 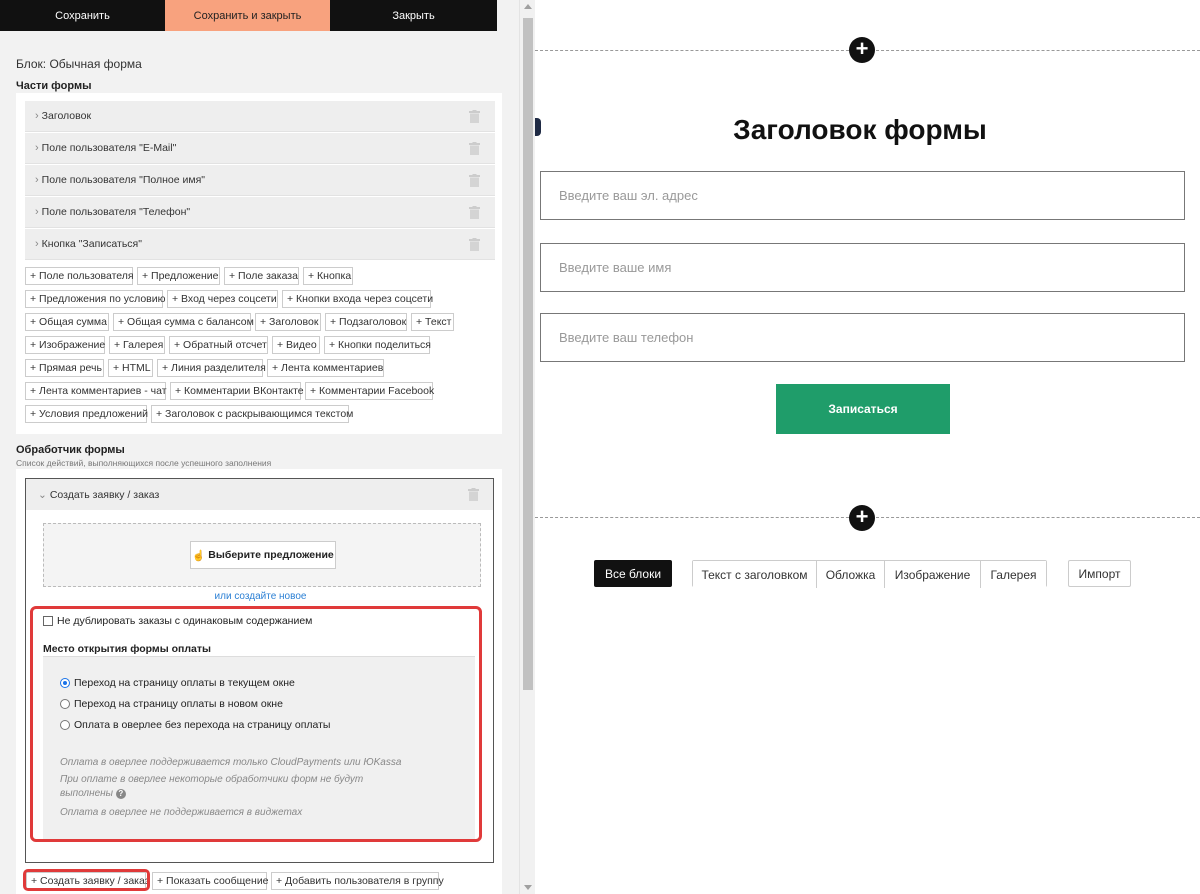 I want to click on form-part-item: › Поле пользователя "Полное имя", so click(x=260, y=180).